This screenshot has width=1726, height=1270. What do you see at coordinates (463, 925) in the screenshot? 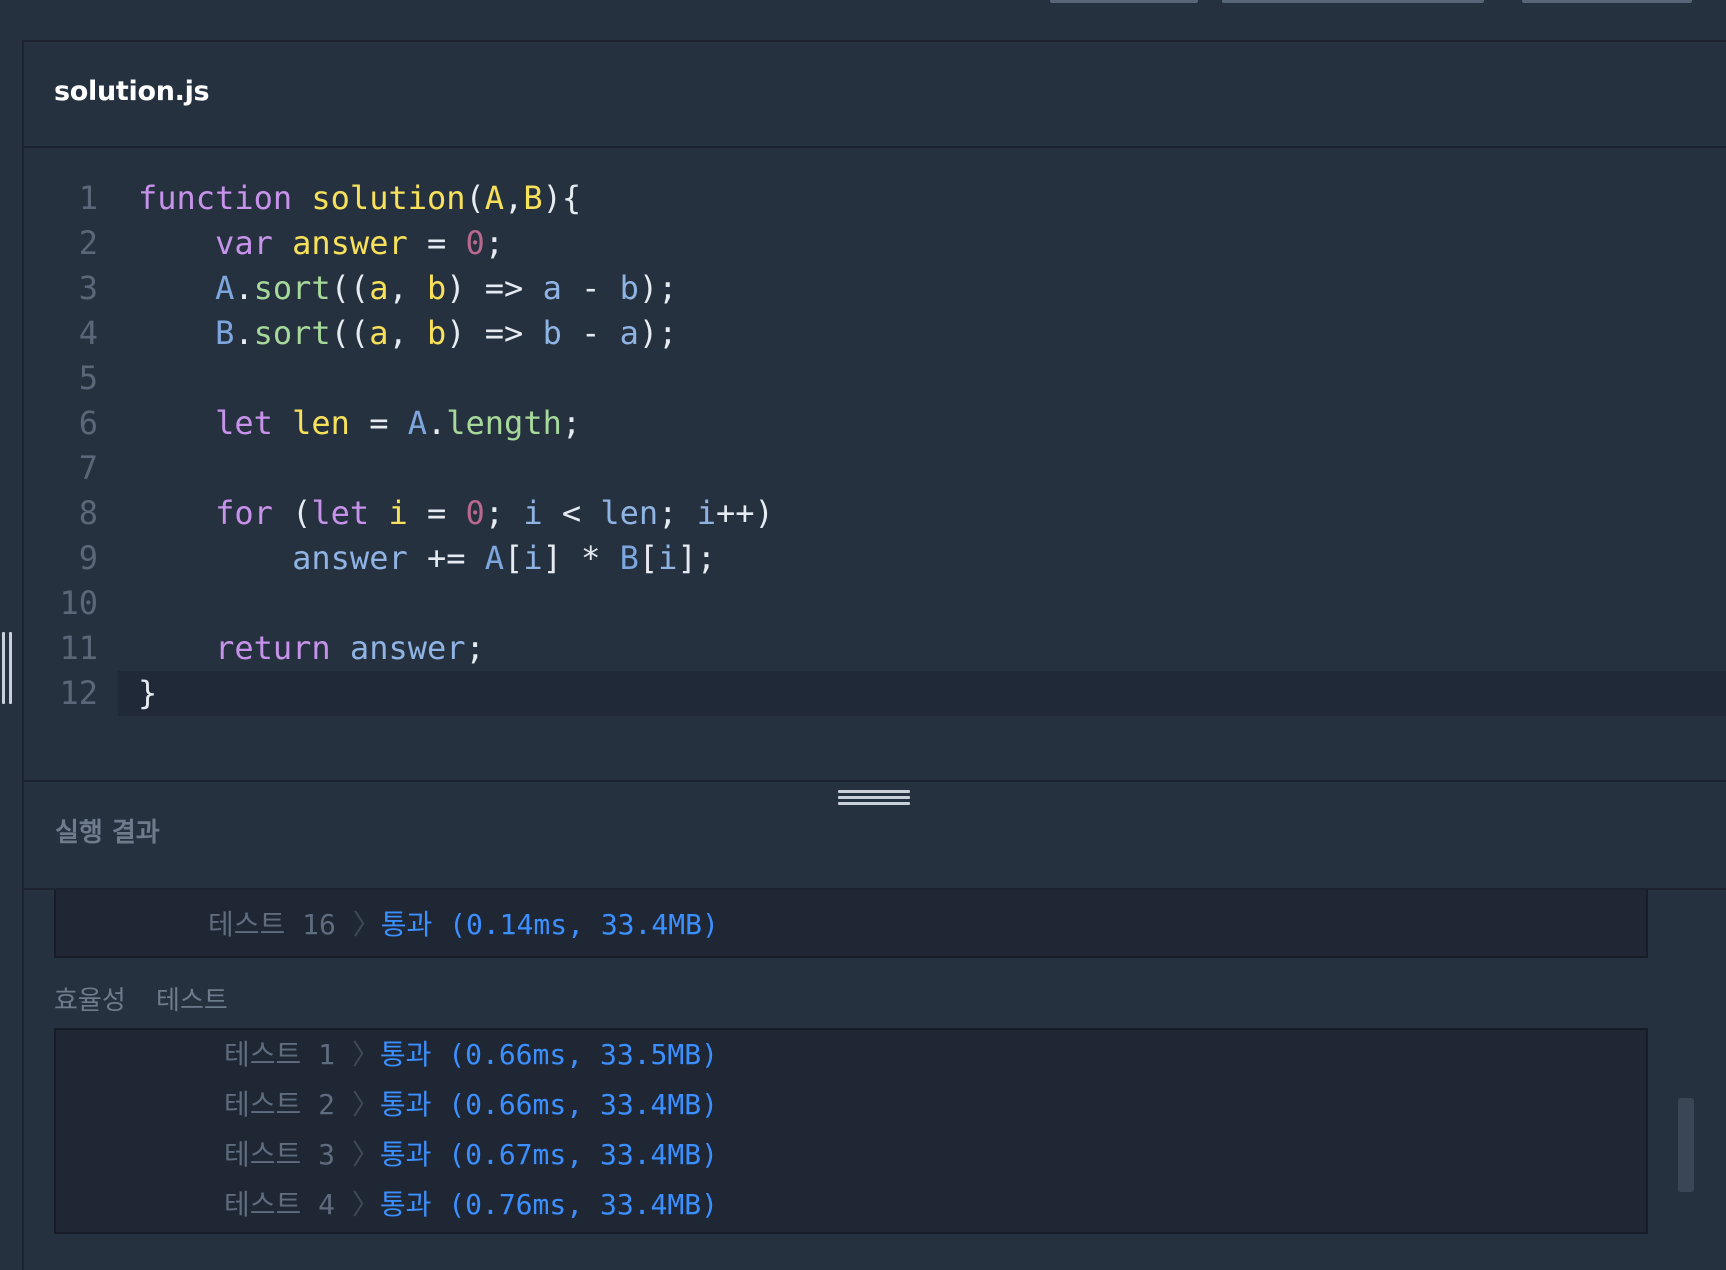
I see `test-result-row: 테스트 16 〉통과 (0.14ms, 33.4MB)` at bounding box center [463, 925].